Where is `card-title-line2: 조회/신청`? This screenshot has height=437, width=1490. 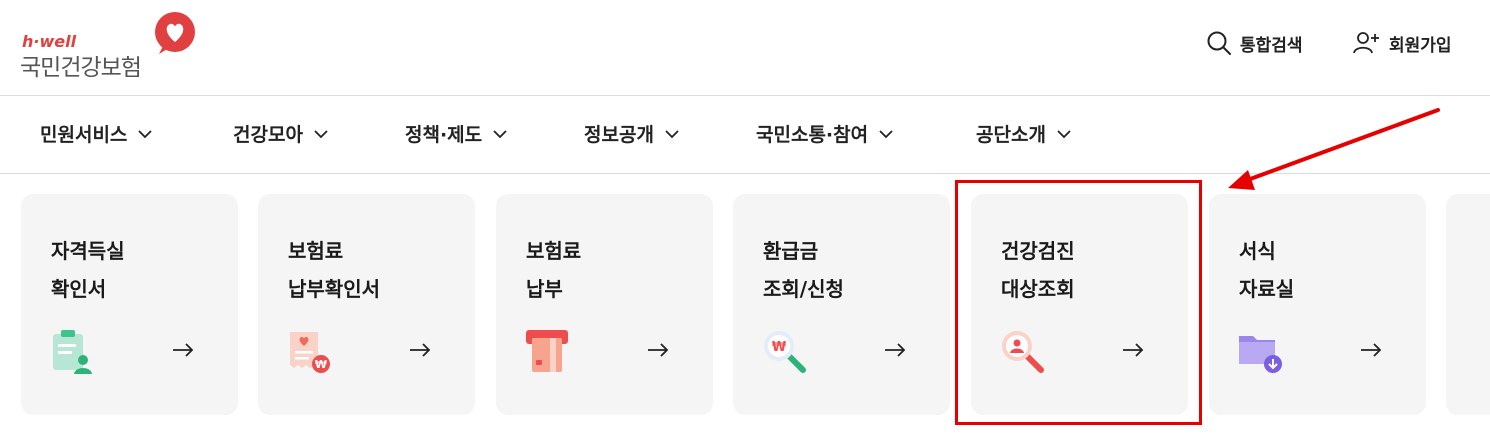 card-title-line2: 조회/신청 is located at coordinates (803, 289).